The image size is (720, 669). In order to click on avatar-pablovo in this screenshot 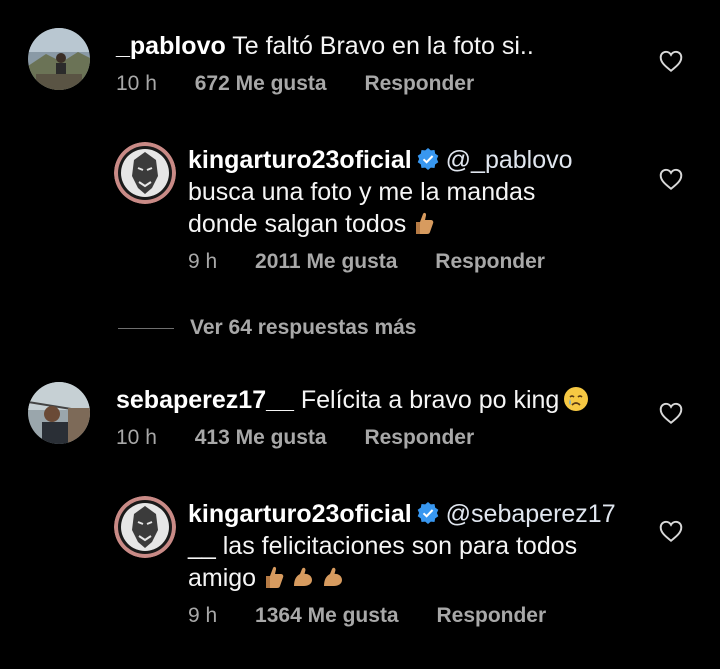, I will do `click(59, 59)`.